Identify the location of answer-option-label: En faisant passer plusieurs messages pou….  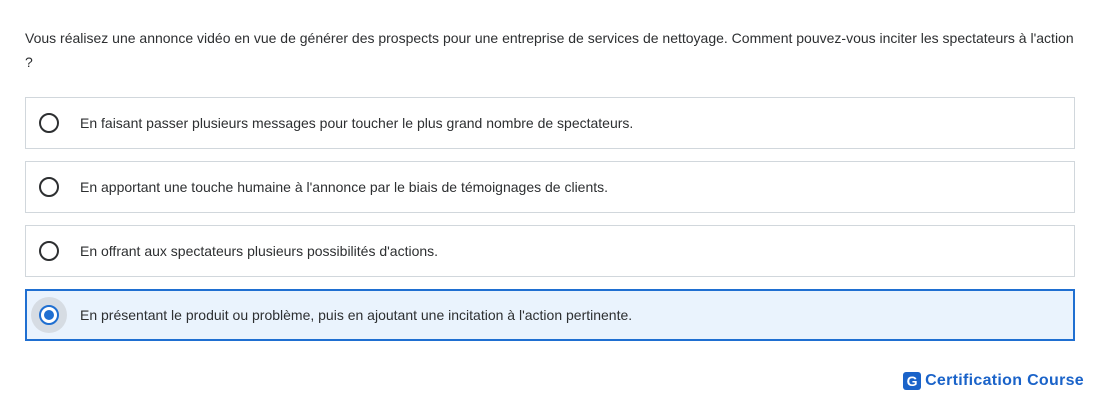
(357, 123).